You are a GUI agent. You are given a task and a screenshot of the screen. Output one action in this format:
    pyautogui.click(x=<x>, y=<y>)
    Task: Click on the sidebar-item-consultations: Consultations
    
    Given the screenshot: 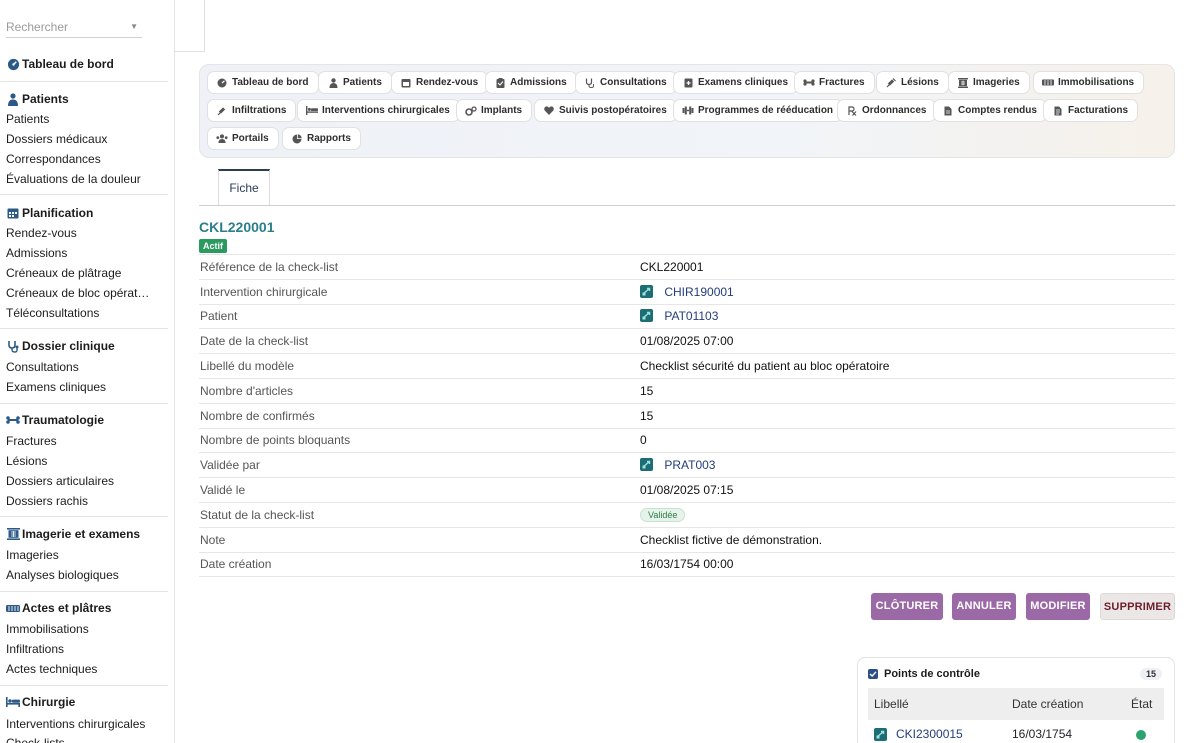 What is the action you would take?
    pyautogui.click(x=42, y=367)
    